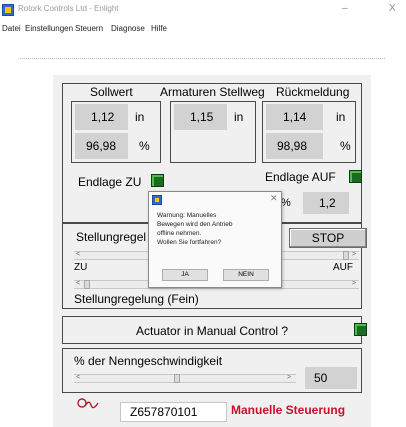 The height and width of the screenshot is (427, 406). Describe the element at coordinates (157, 200) in the screenshot. I see `dialog-app-icon` at that location.